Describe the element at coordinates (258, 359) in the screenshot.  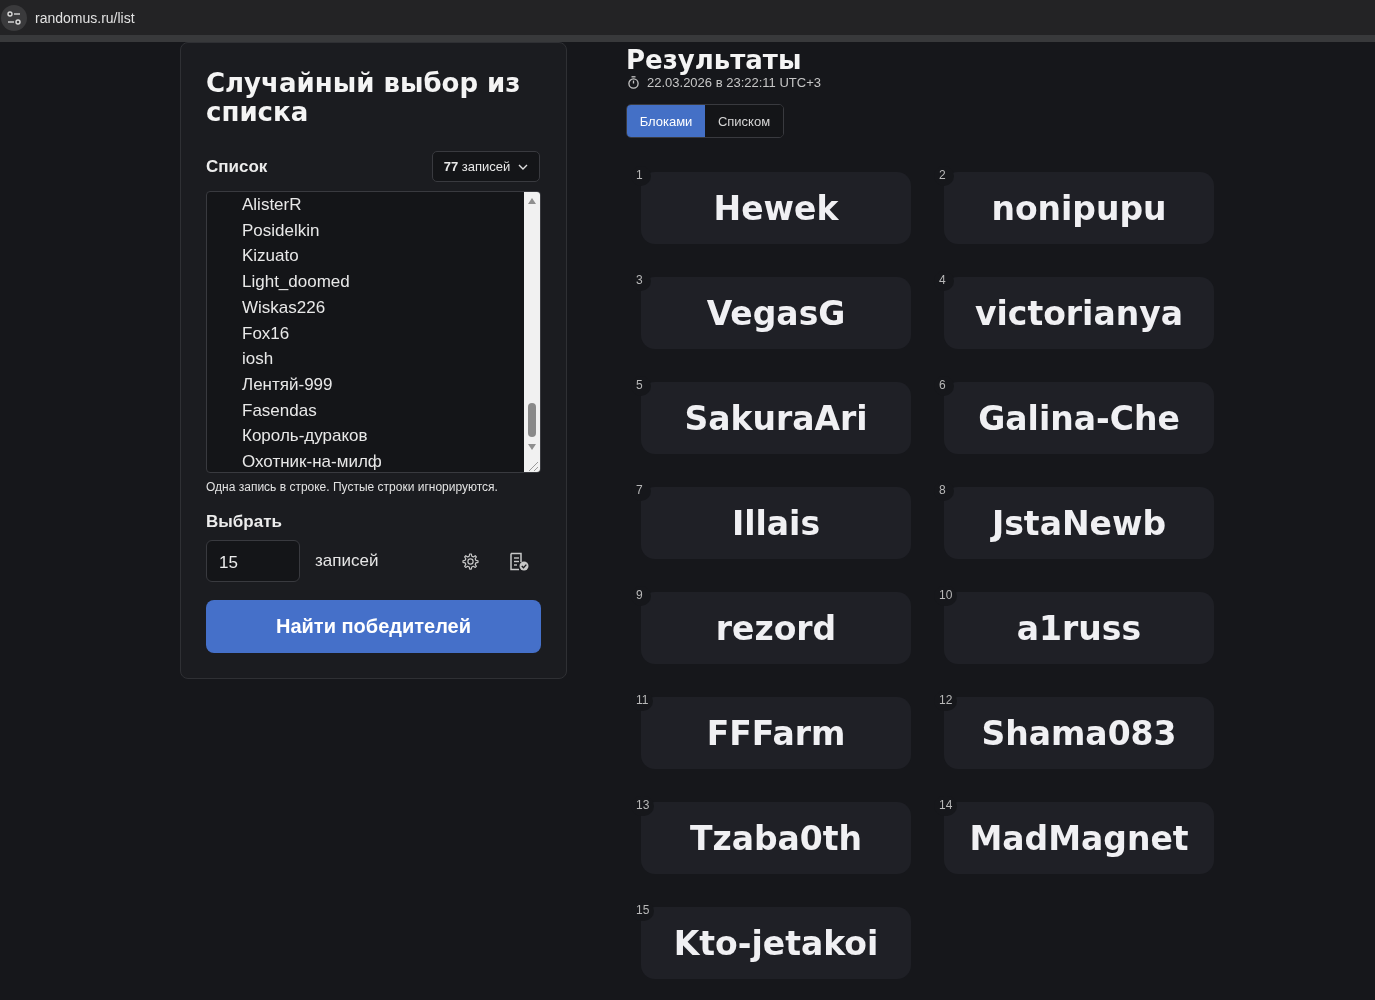
I see `list-entry: iosh` at that location.